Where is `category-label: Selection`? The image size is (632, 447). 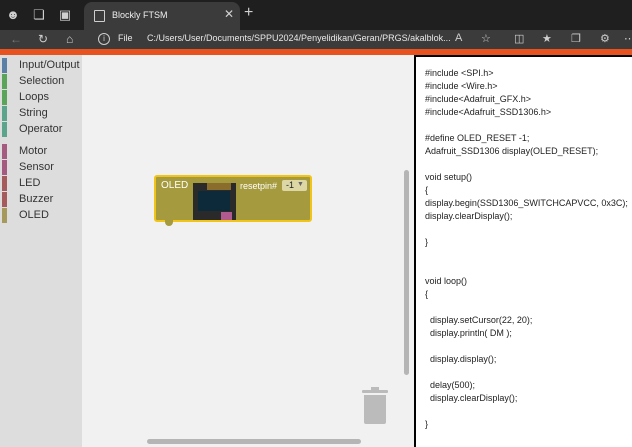
category-label: Selection is located at coordinates (42, 81).